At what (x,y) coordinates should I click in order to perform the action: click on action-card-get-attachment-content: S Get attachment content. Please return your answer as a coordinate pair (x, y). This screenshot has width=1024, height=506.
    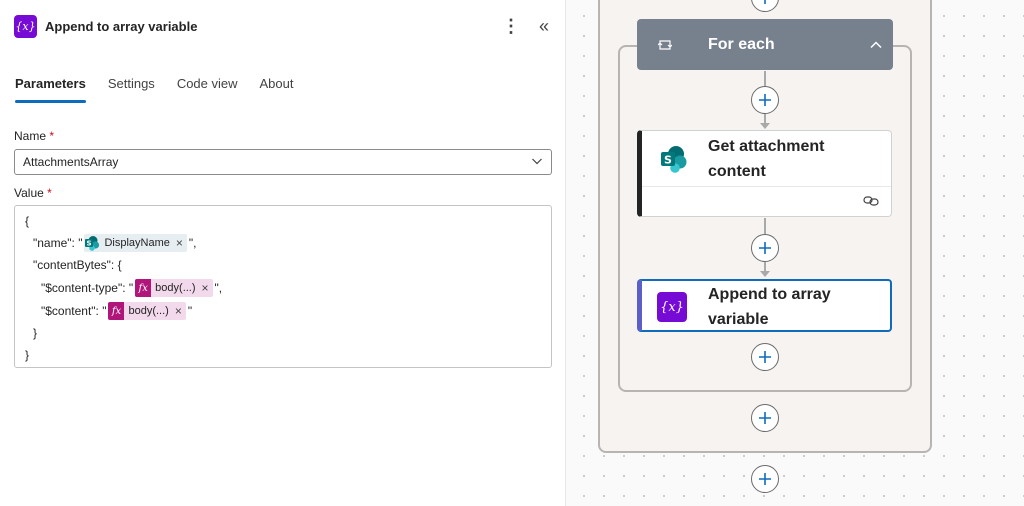
    Looking at the image, I should click on (764, 173).